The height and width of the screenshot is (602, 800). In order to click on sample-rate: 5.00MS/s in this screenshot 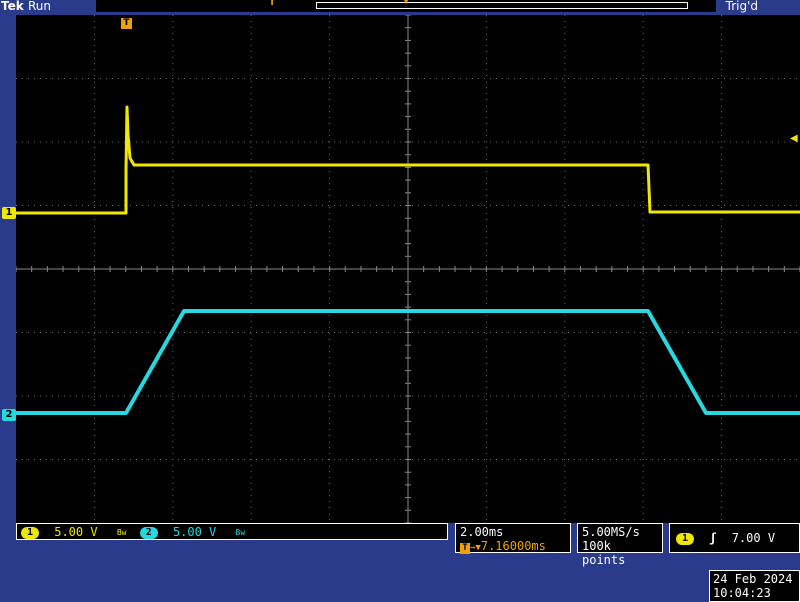, I will do `click(611, 532)`.